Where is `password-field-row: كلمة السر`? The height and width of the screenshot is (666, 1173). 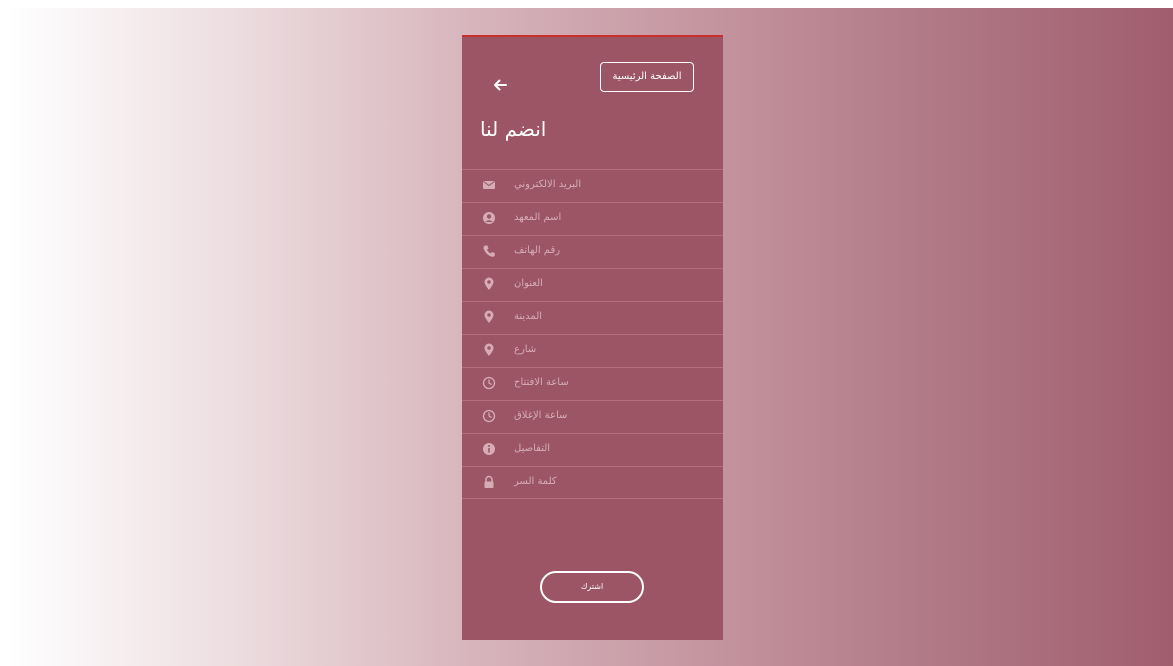
password-field-row: كلمة السر is located at coordinates (592, 482).